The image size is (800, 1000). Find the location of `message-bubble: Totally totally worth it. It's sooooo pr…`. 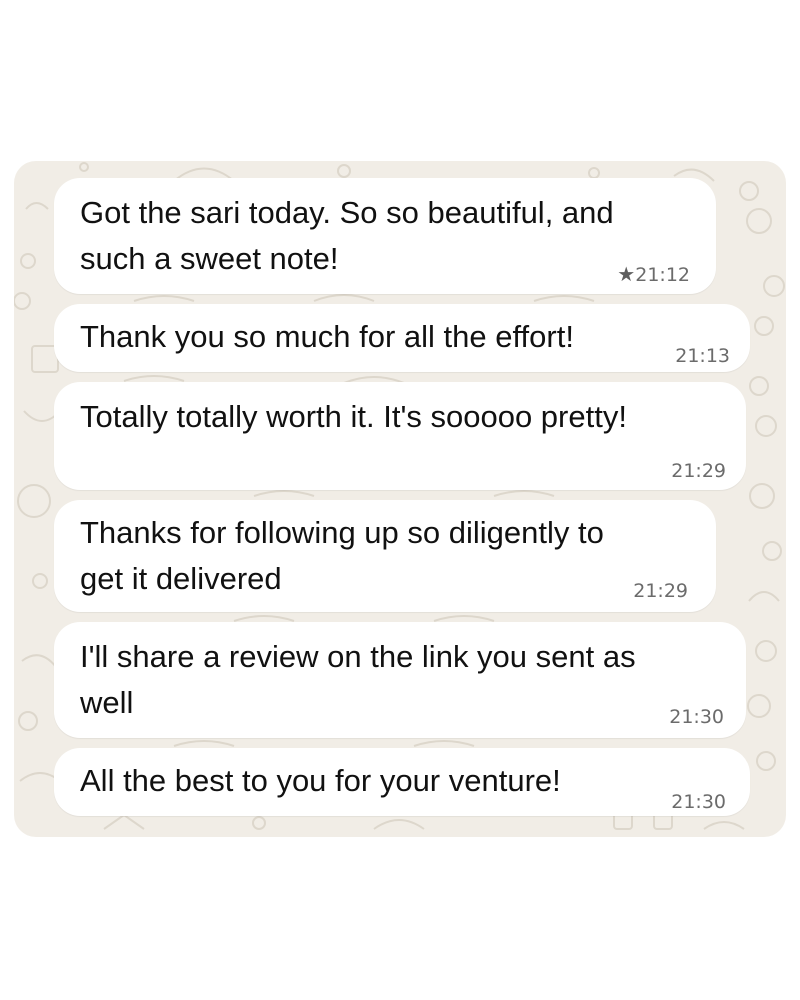

message-bubble: Totally totally worth it. It's sooooo pr… is located at coordinates (400, 436).